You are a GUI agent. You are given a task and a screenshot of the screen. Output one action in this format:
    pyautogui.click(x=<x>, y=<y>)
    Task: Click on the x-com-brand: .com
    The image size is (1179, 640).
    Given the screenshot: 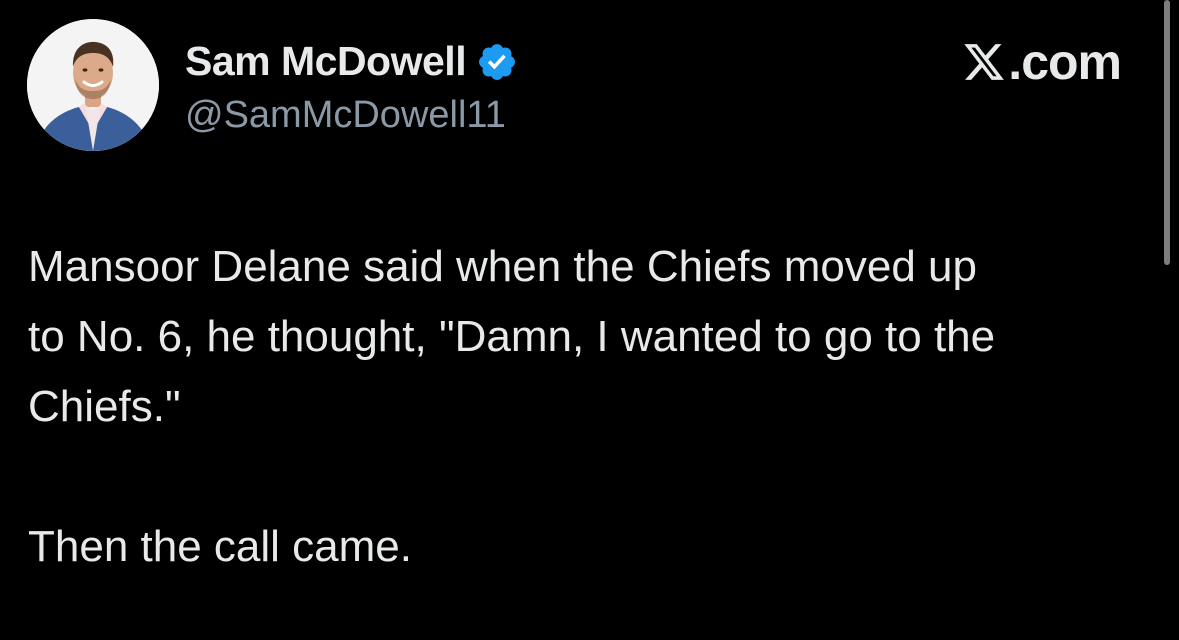 What is the action you would take?
    pyautogui.click(x=1042, y=62)
    